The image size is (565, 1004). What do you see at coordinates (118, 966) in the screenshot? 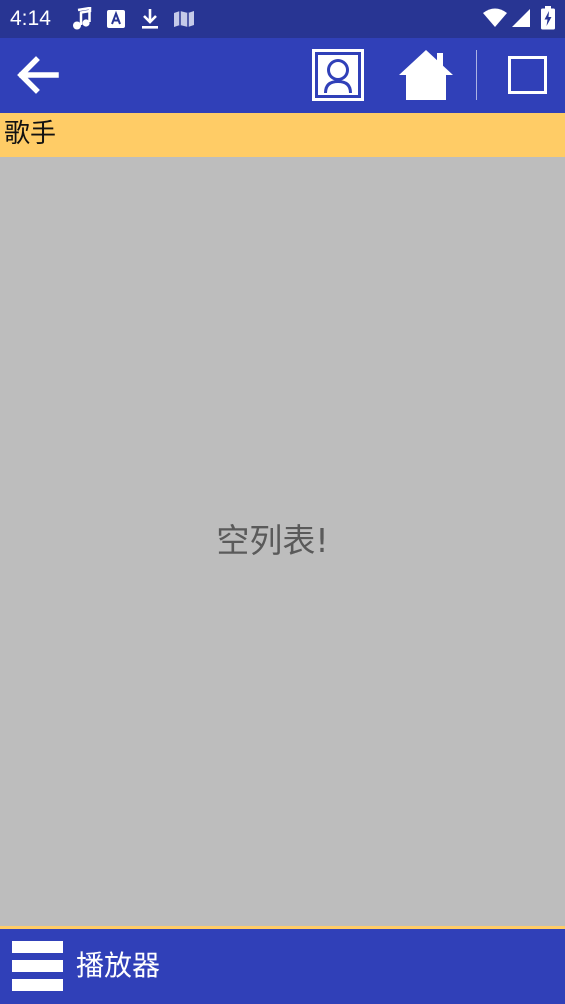
I see `player-label: 播放器` at bounding box center [118, 966].